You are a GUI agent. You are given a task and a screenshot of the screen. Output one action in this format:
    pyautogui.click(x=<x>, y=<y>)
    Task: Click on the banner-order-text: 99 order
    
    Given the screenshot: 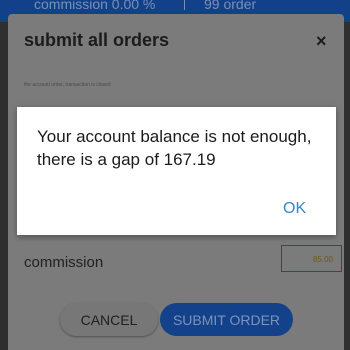 What is the action you would take?
    pyautogui.click(x=230, y=6)
    